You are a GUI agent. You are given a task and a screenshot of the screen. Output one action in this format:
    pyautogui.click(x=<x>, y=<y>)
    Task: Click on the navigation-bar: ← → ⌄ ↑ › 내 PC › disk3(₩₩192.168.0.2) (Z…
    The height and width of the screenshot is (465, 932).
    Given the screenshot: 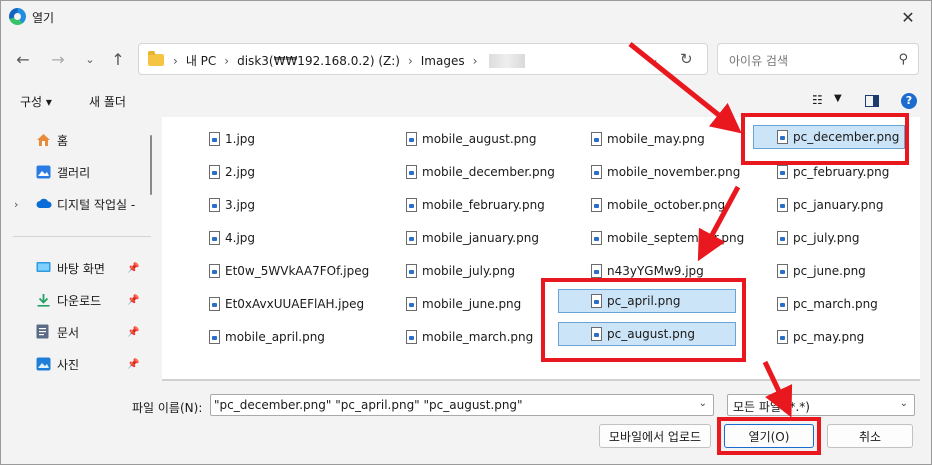 What is the action you would take?
    pyautogui.click(x=466, y=59)
    